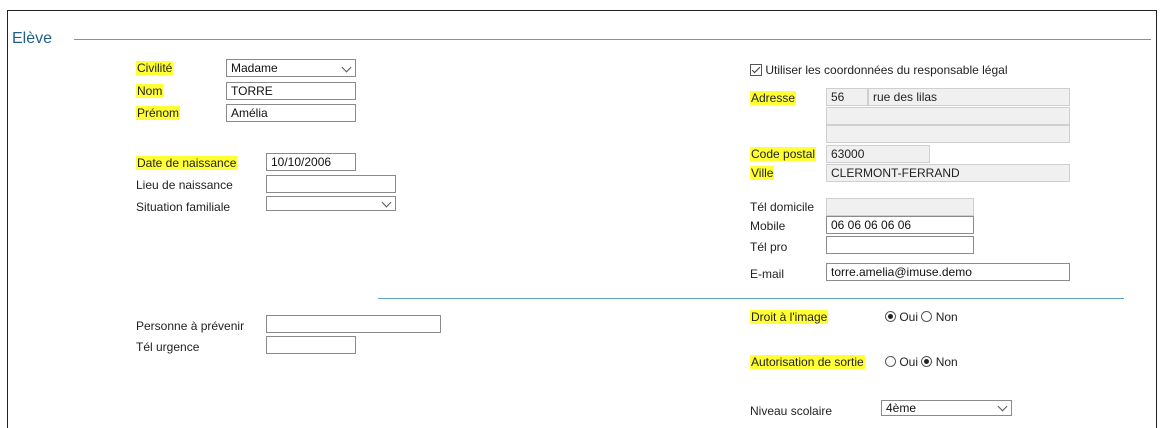  I want to click on droit-image-non-radio, so click(927, 316).